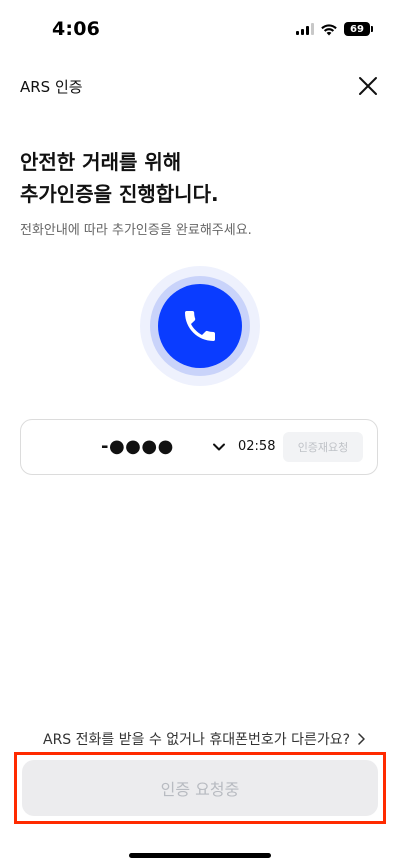  Describe the element at coordinates (137, 446) in the screenshot. I see `phone-number: -●●●●` at that location.